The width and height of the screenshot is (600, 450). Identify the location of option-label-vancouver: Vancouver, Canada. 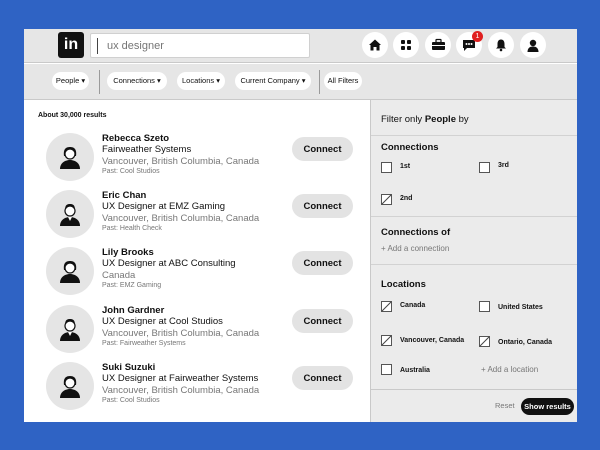
(432, 340).